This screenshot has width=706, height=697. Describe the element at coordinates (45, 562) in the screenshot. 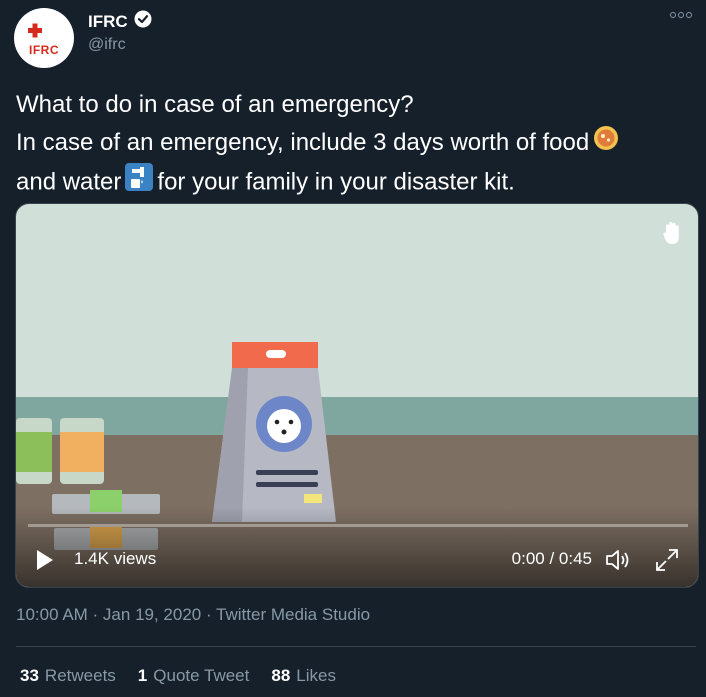

I see `play-icon` at that location.